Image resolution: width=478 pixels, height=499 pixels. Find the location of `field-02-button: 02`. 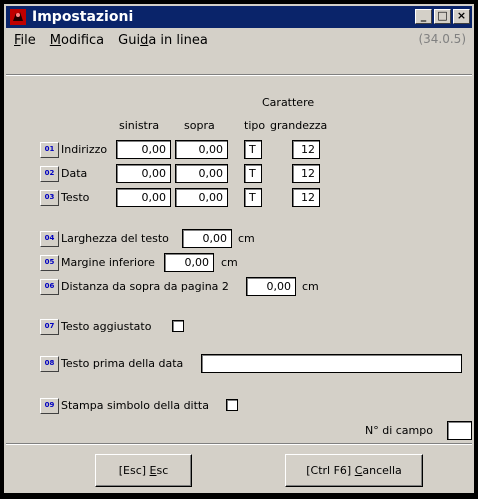

field-02-button: 02 is located at coordinates (49, 174).